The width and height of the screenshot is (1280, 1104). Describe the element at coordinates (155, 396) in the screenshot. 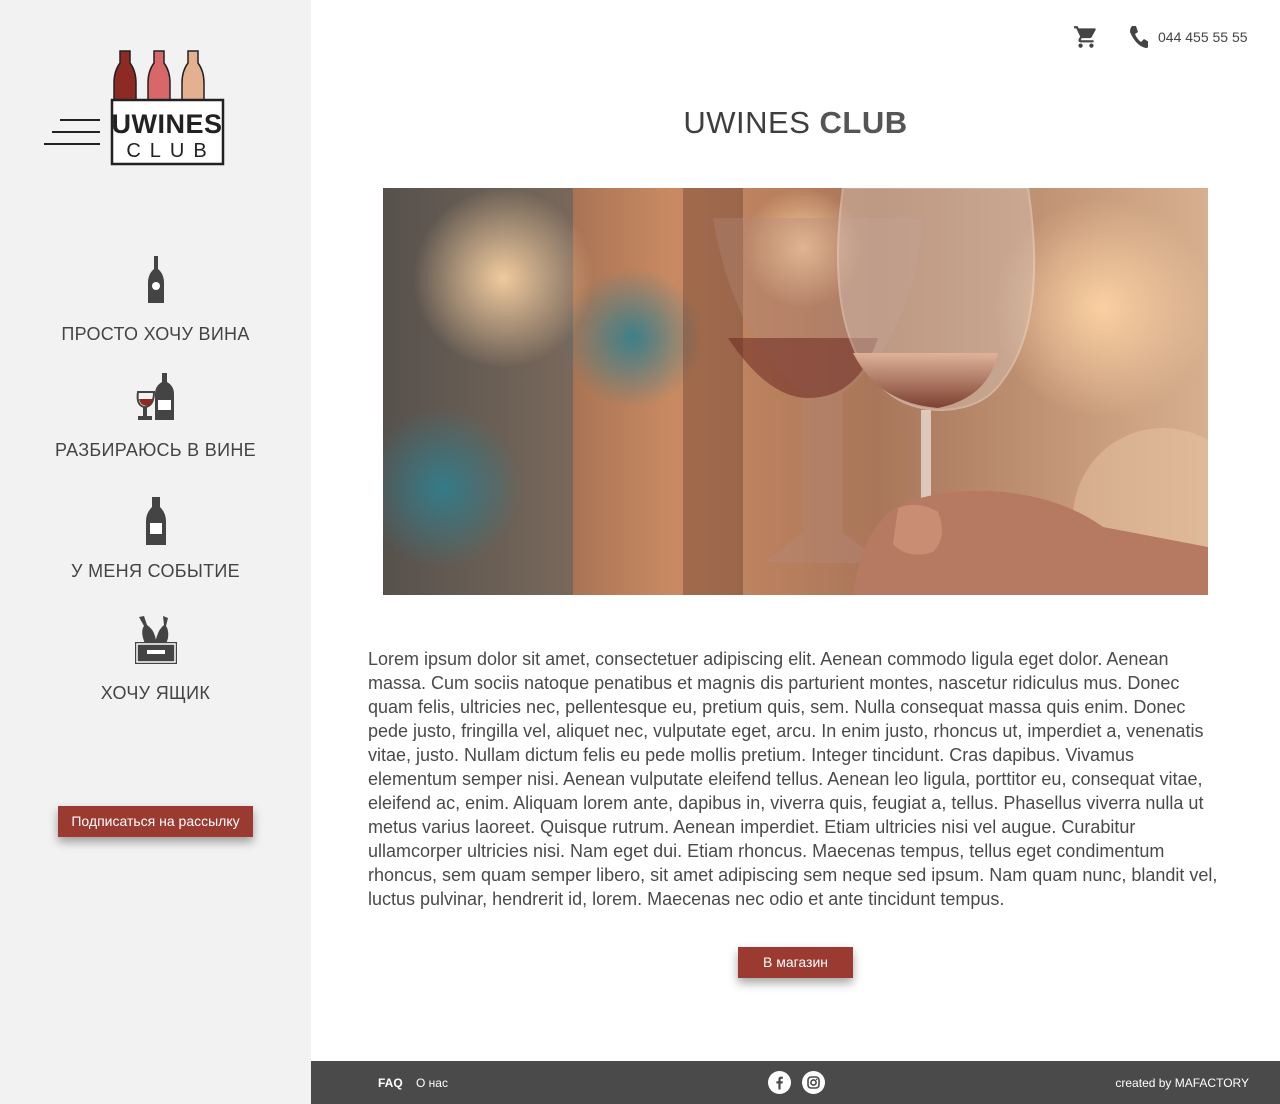

I see `glass-and-bottle-icon` at that location.